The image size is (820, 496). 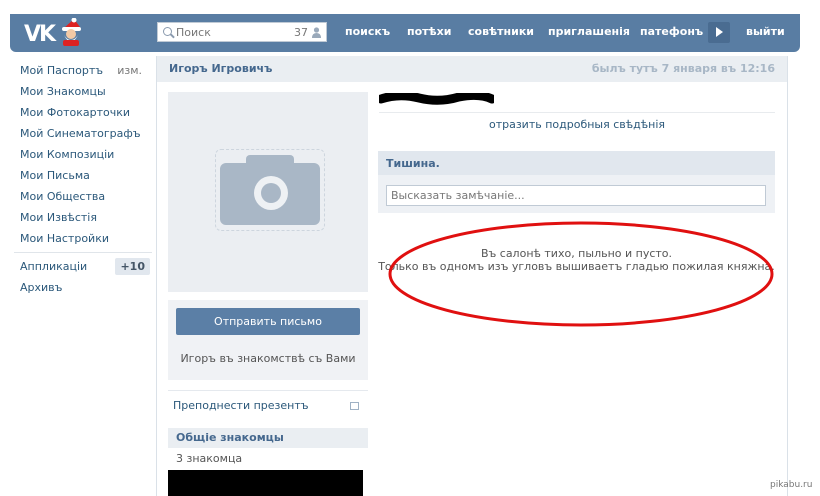 What do you see at coordinates (589, 33) in the screenshot?
I see `nav-invitations: приглашенія` at bounding box center [589, 33].